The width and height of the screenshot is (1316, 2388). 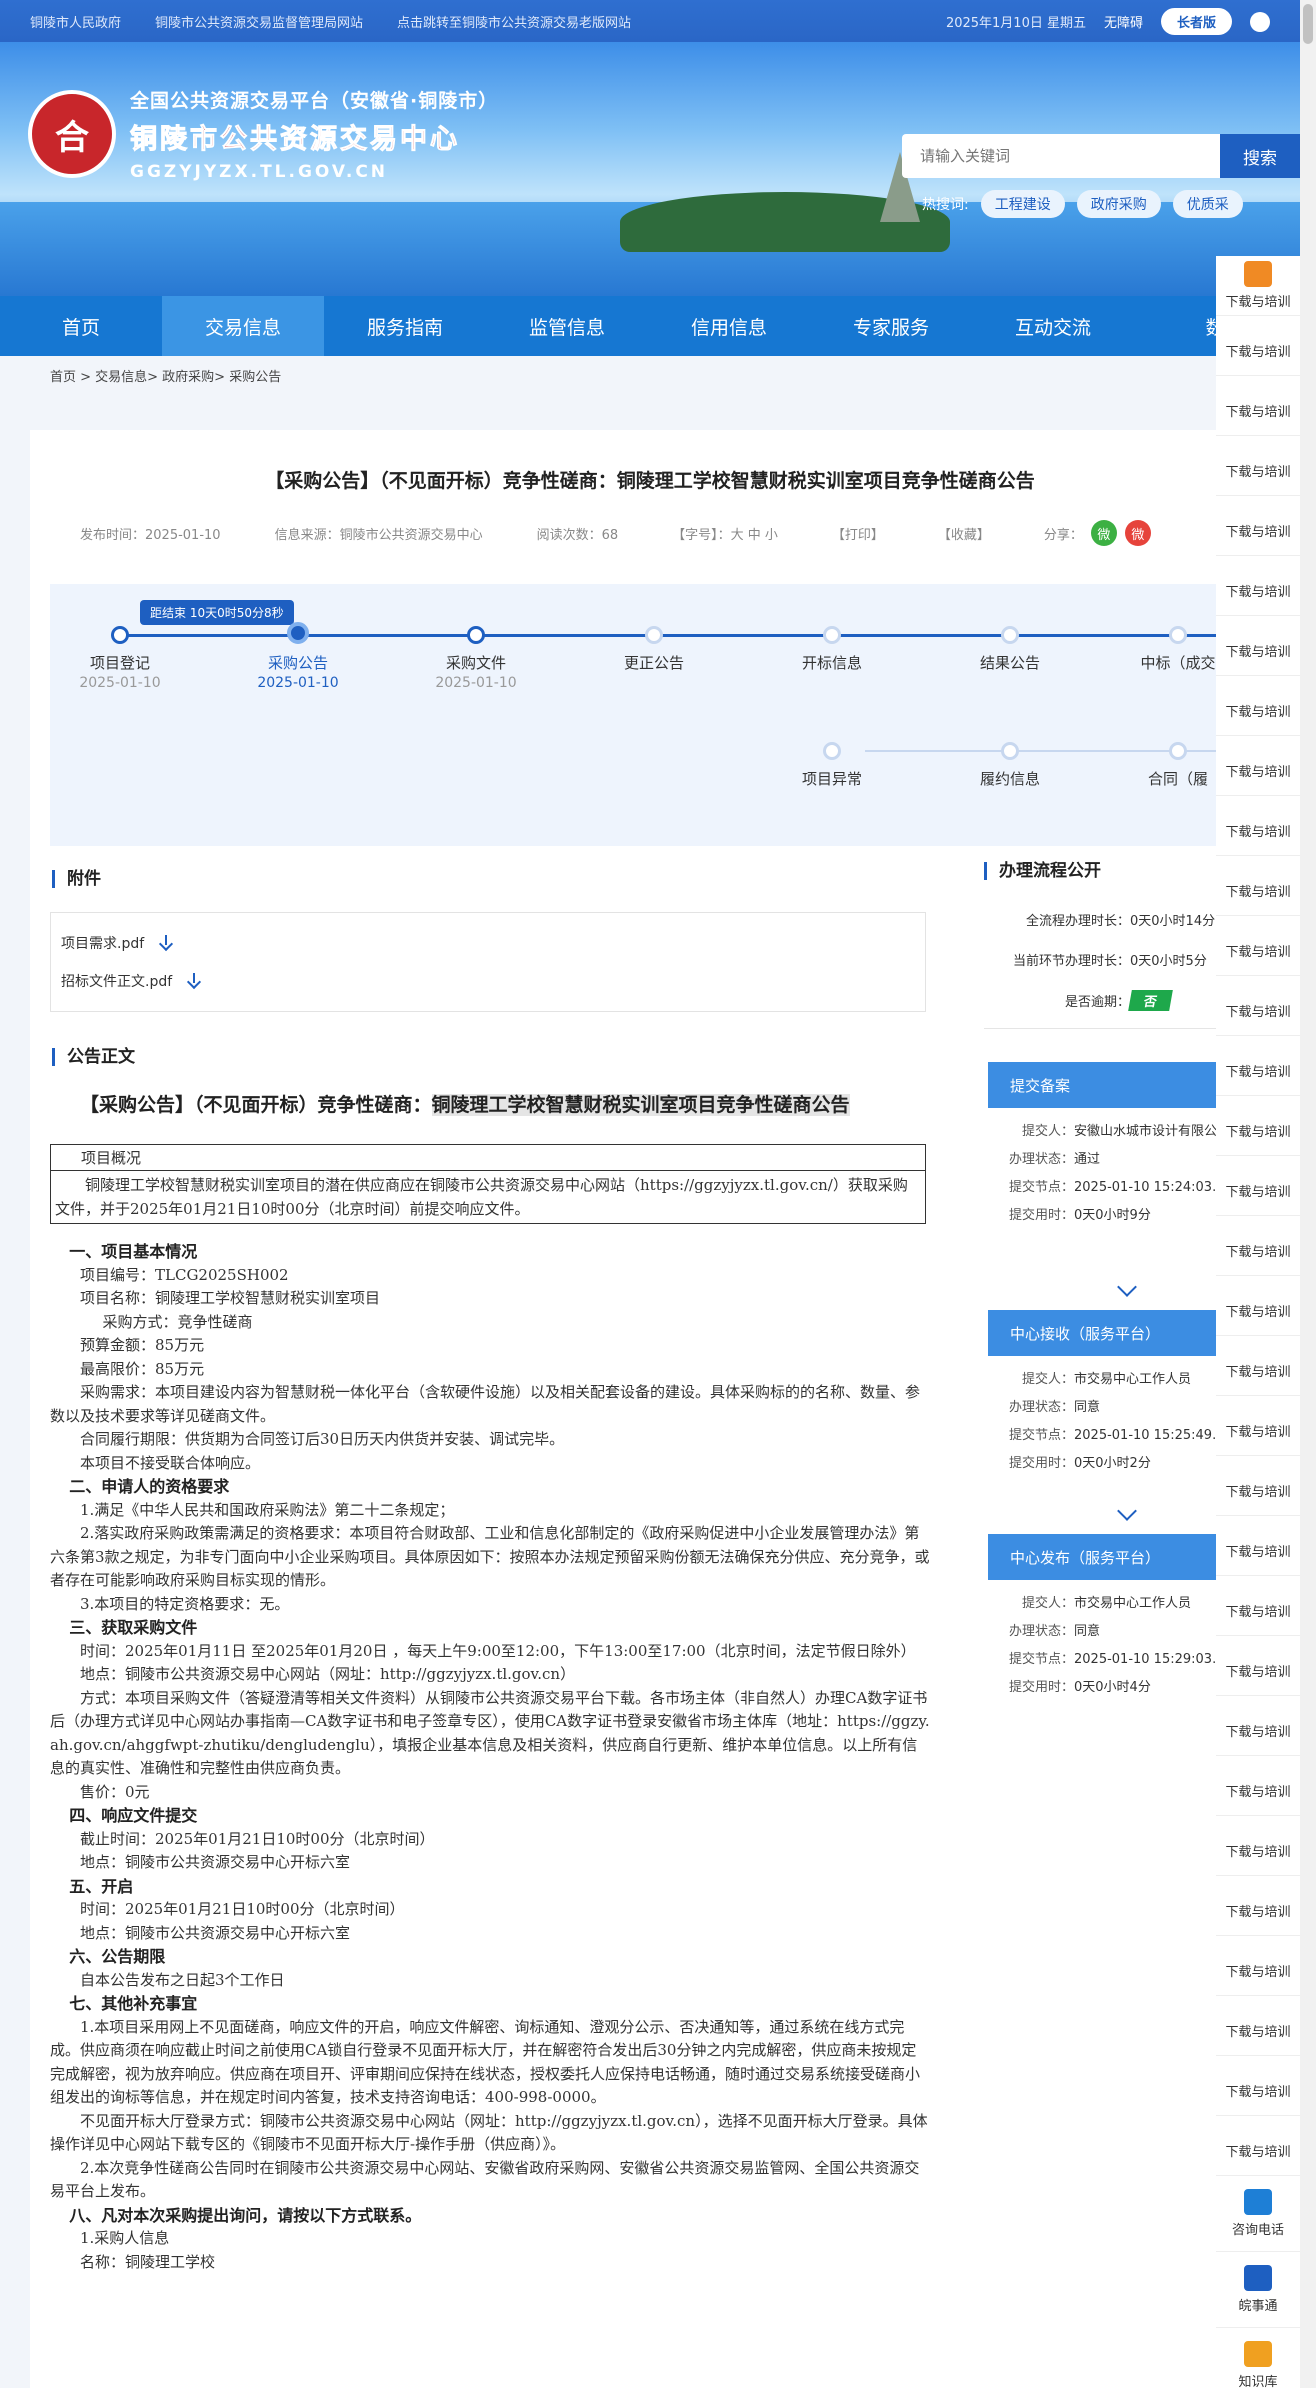 I want to click on timeline-node: 采购文件 2025-01-10, so click(x=476, y=658).